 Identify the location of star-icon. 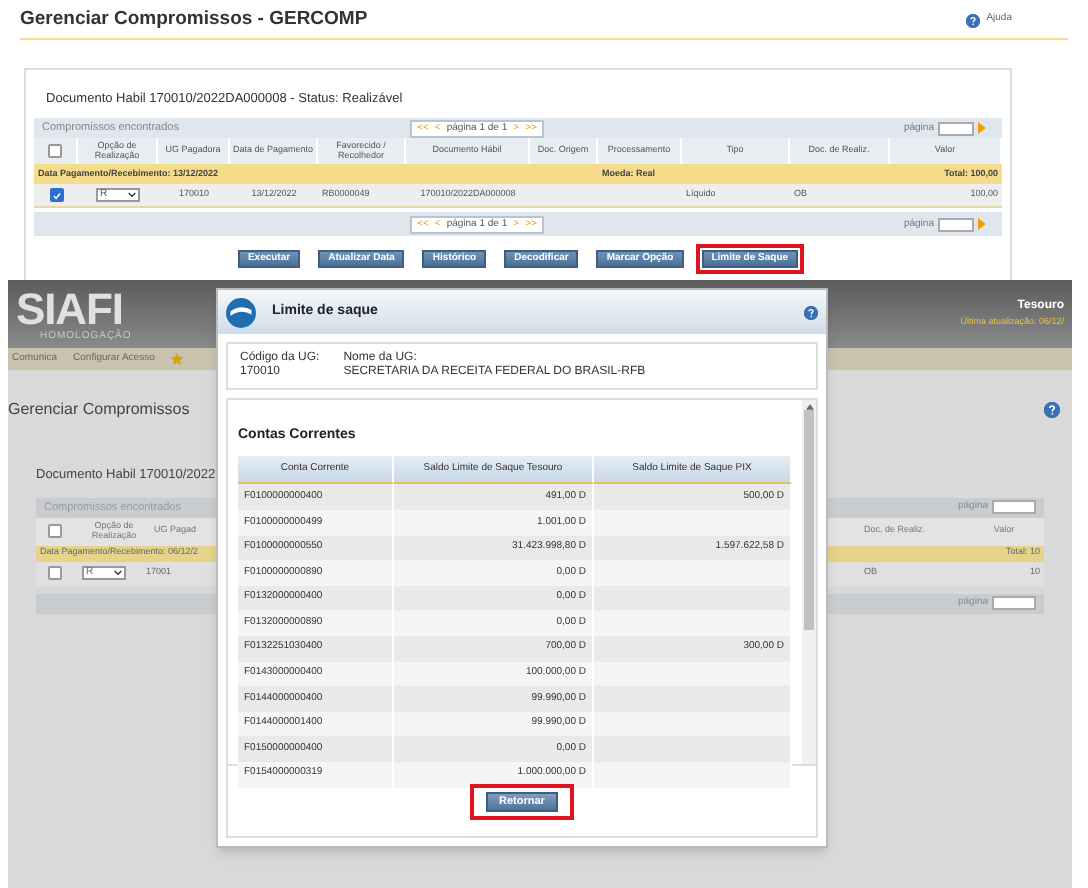
(177, 359).